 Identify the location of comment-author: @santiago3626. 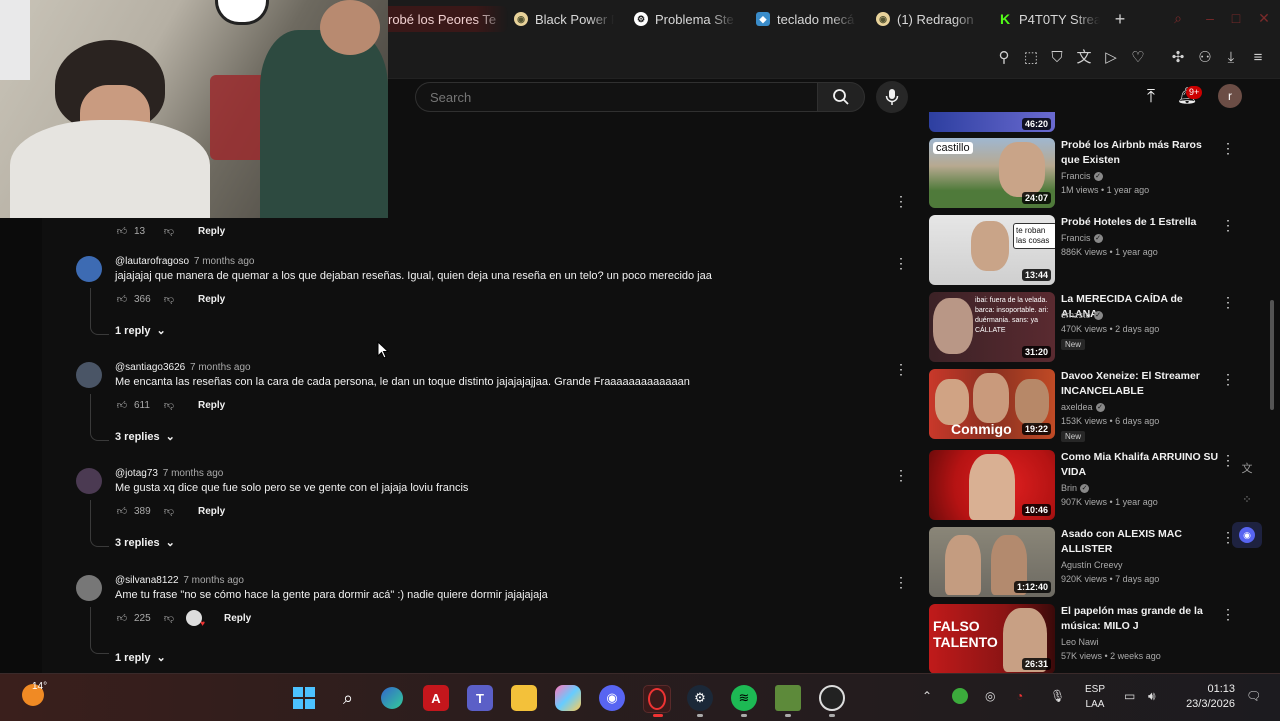
(150, 367).